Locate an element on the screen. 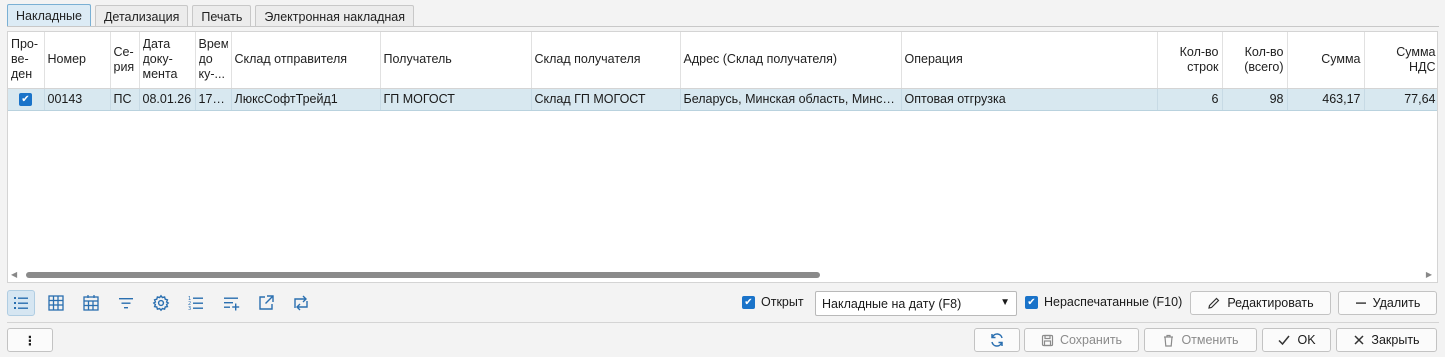  delete-label: Удалить is located at coordinates (1396, 303).